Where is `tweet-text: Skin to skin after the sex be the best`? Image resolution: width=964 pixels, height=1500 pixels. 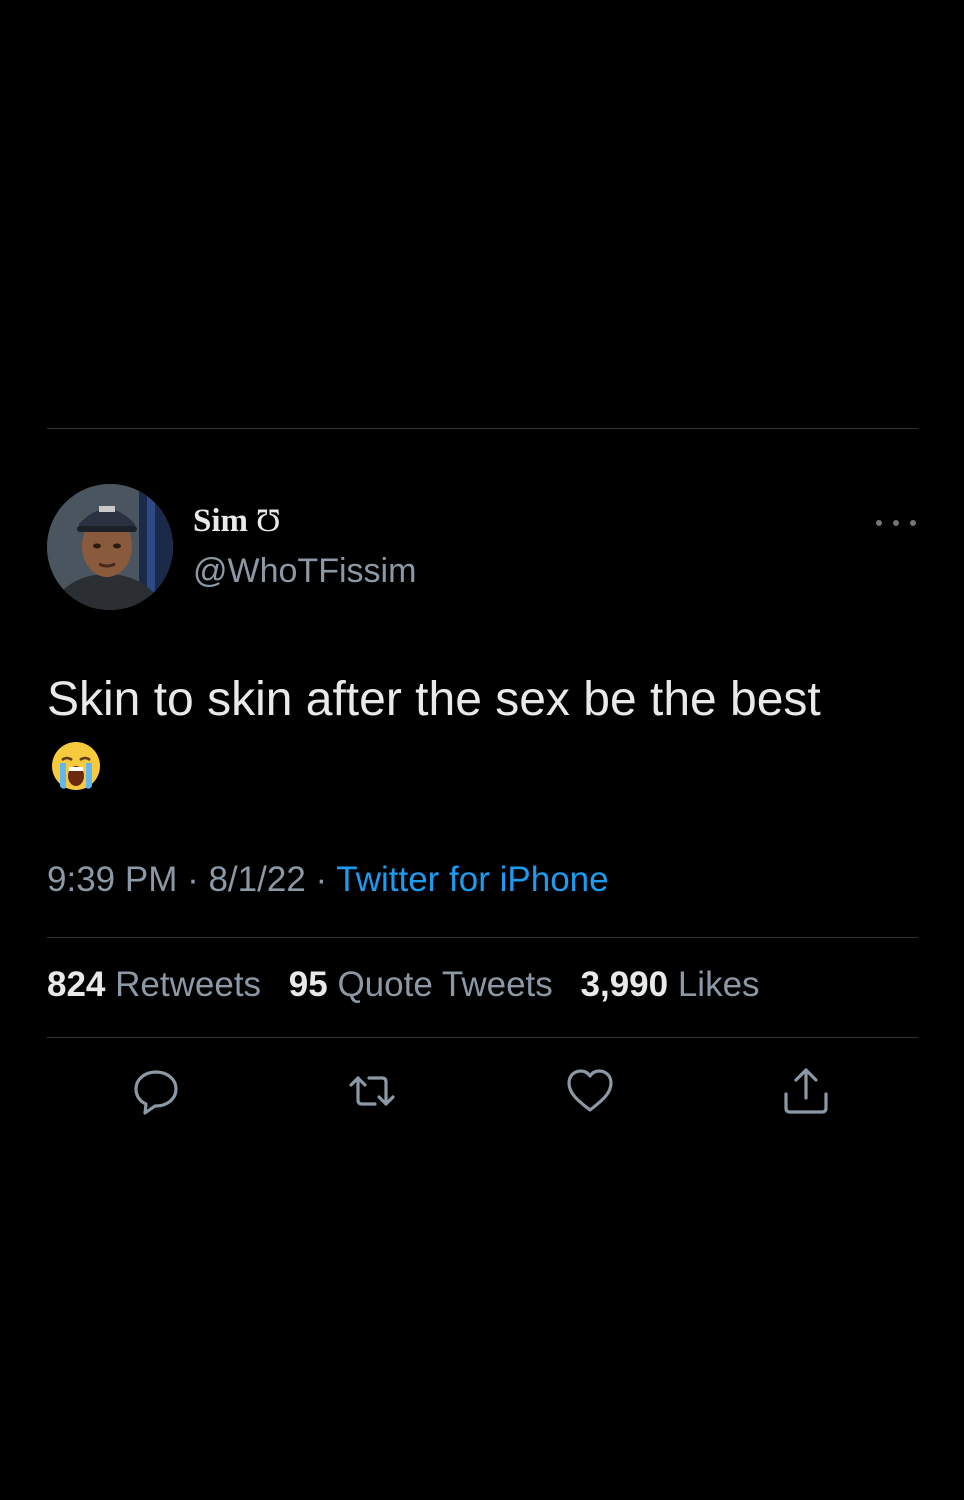 tweet-text: Skin to skin after the sex be the best is located at coordinates (434, 699).